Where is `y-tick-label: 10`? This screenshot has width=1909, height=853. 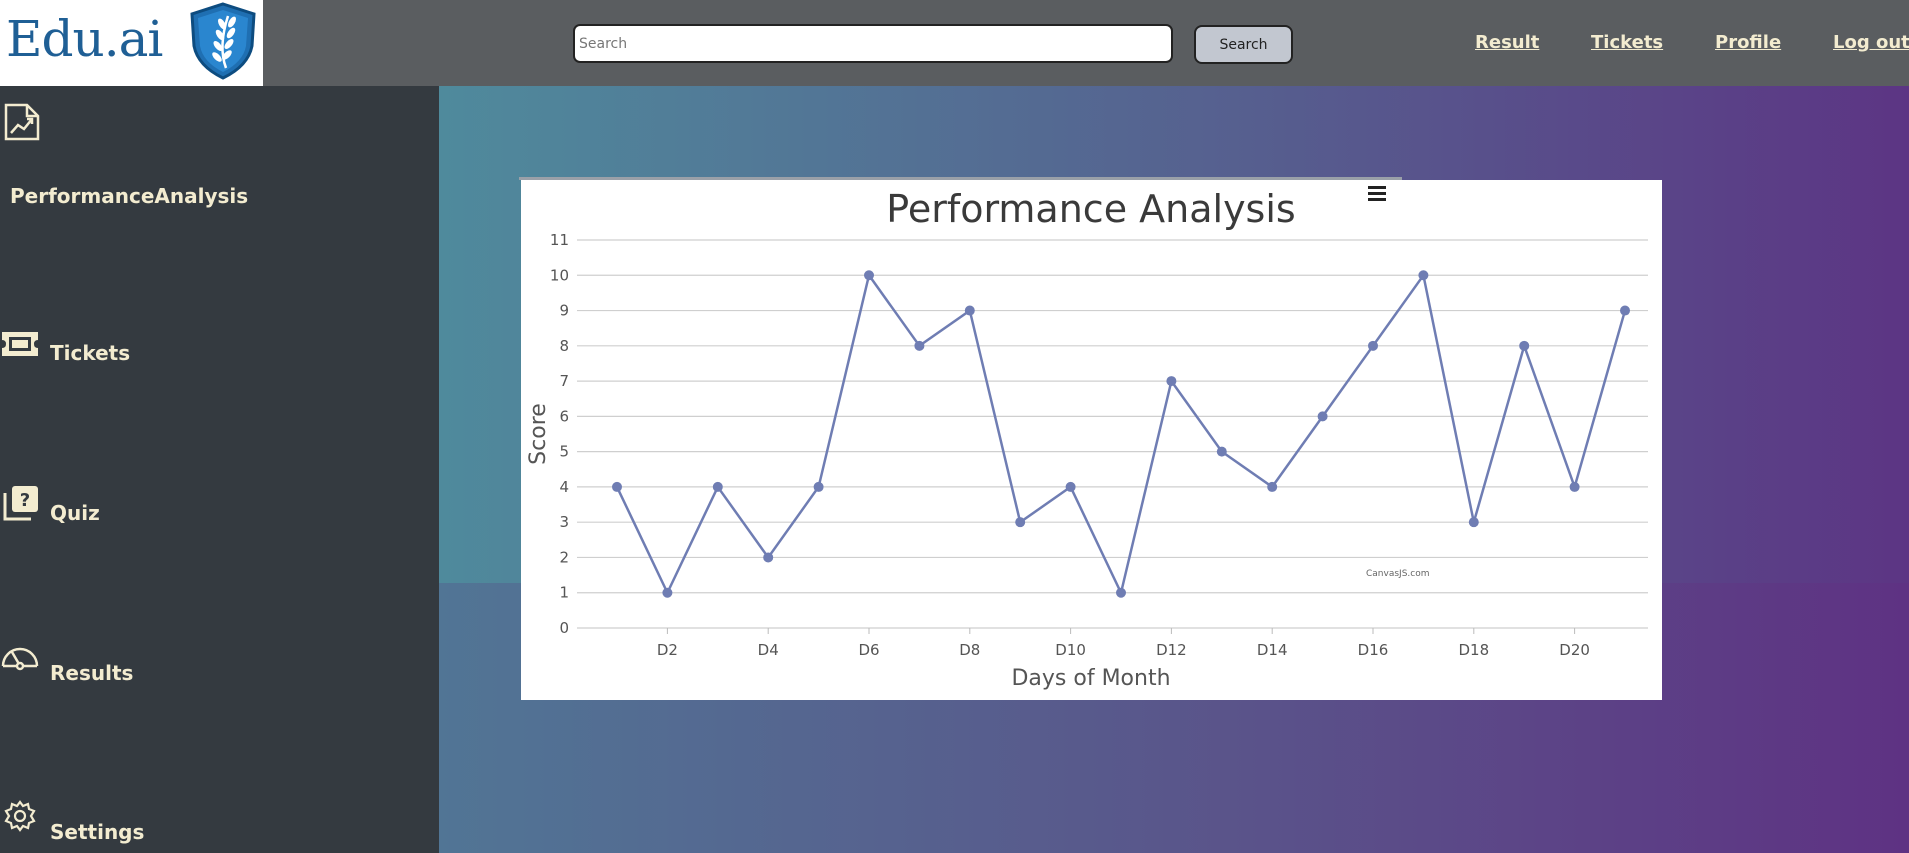 y-tick-label: 10 is located at coordinates (559, 275).